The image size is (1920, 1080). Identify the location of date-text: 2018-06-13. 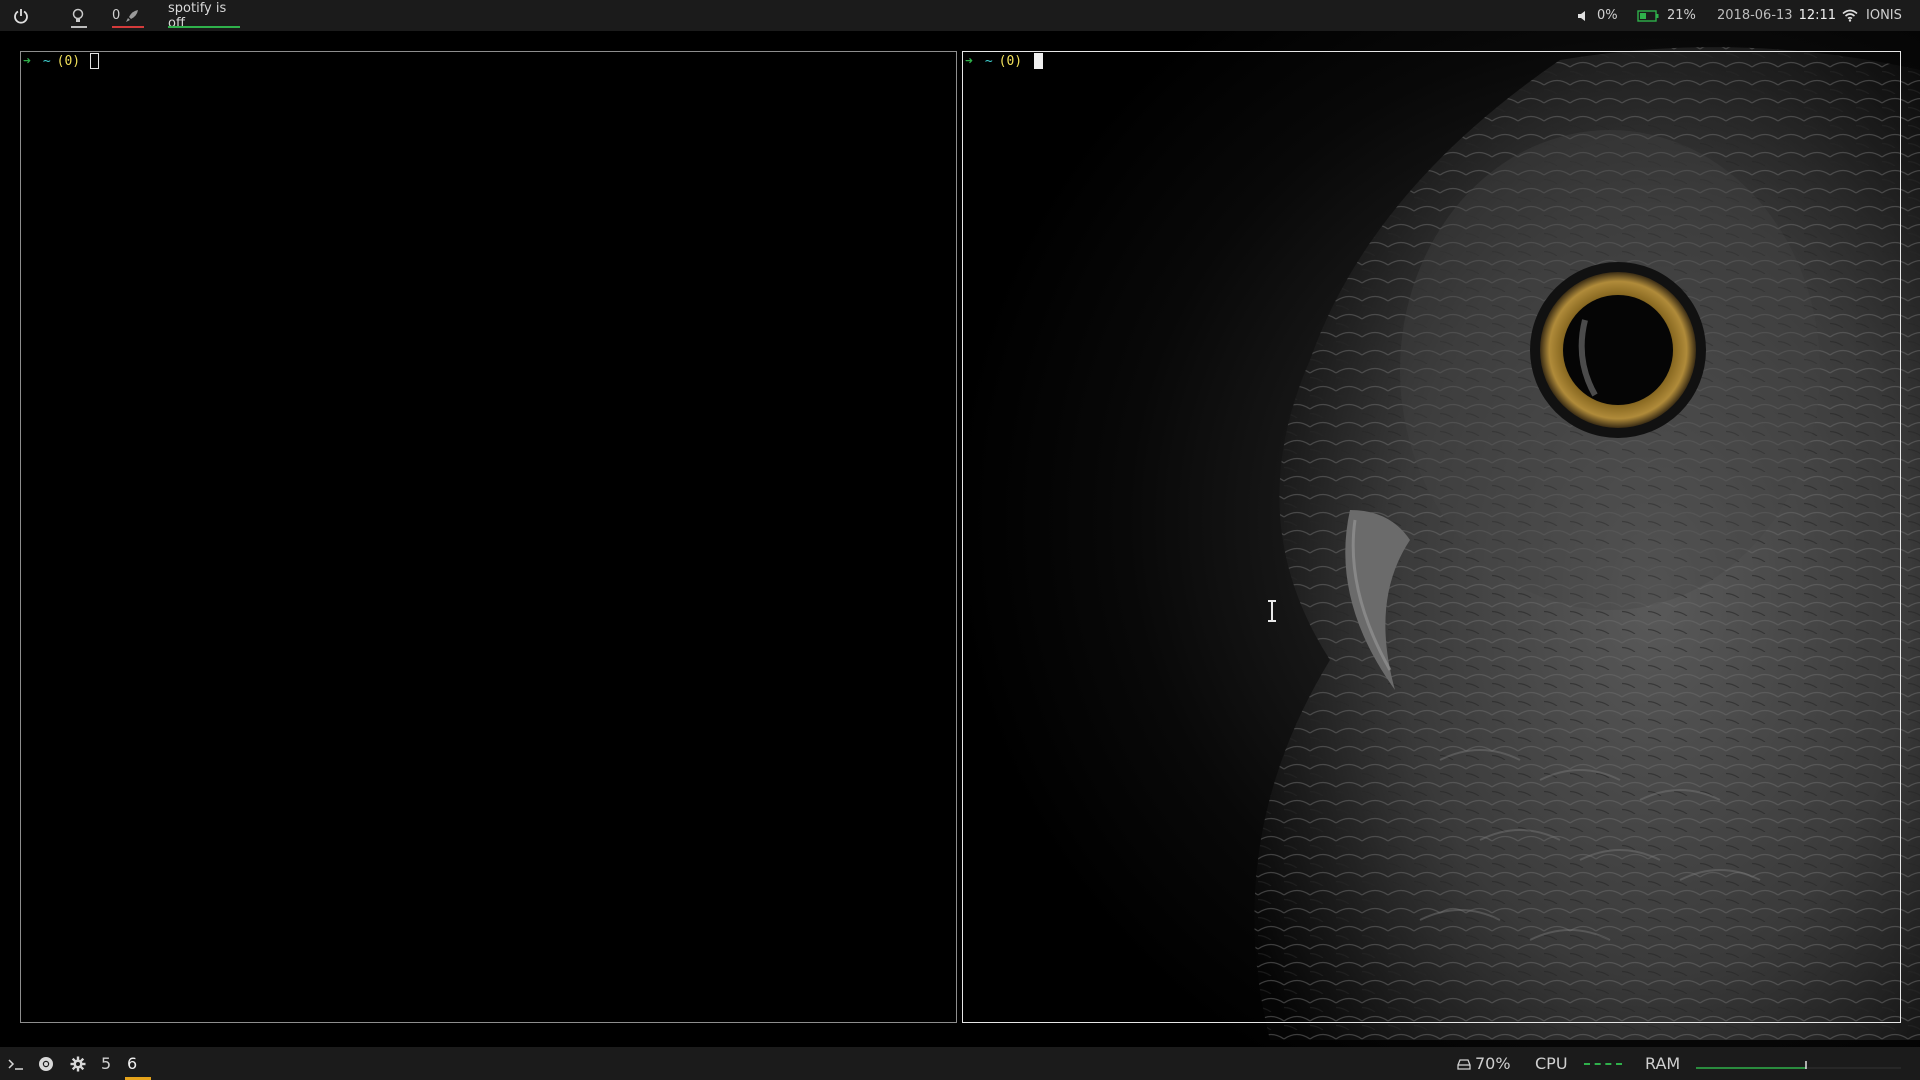
(1755, 15).